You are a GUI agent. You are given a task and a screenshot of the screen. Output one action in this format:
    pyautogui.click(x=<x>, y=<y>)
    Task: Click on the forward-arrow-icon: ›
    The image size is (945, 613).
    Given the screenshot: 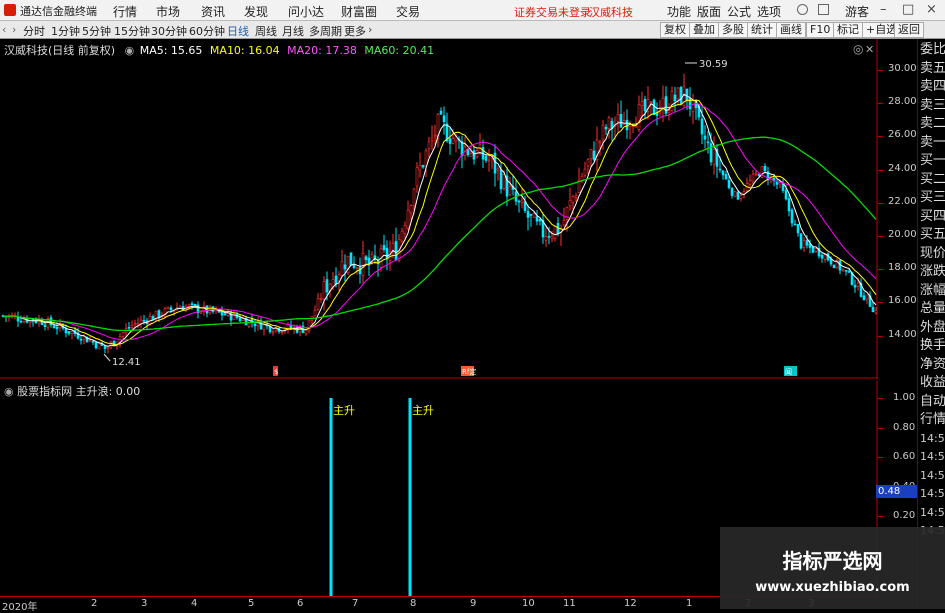 What is the action you would take?
    pyautogui.click(x=14, y=29)
    